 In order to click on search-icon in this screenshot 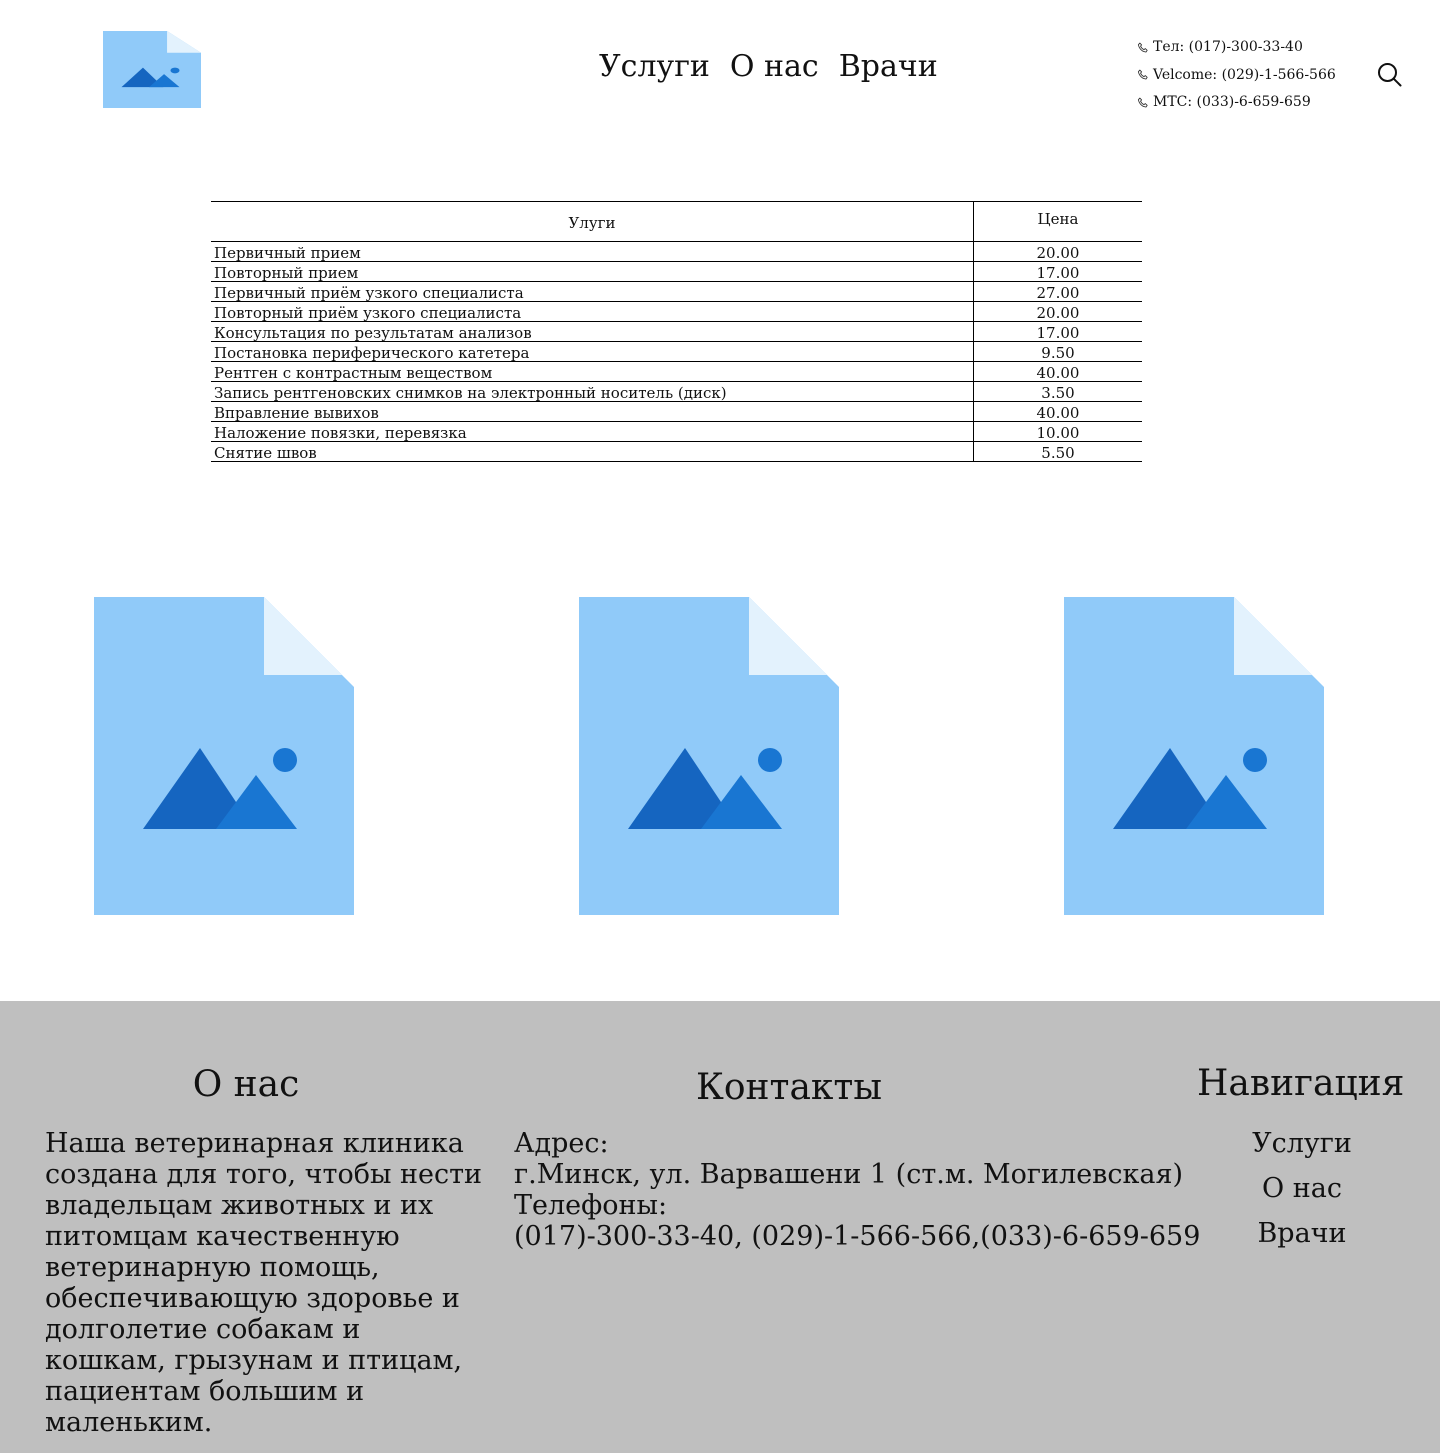, I will do `click(1389, 74)`.